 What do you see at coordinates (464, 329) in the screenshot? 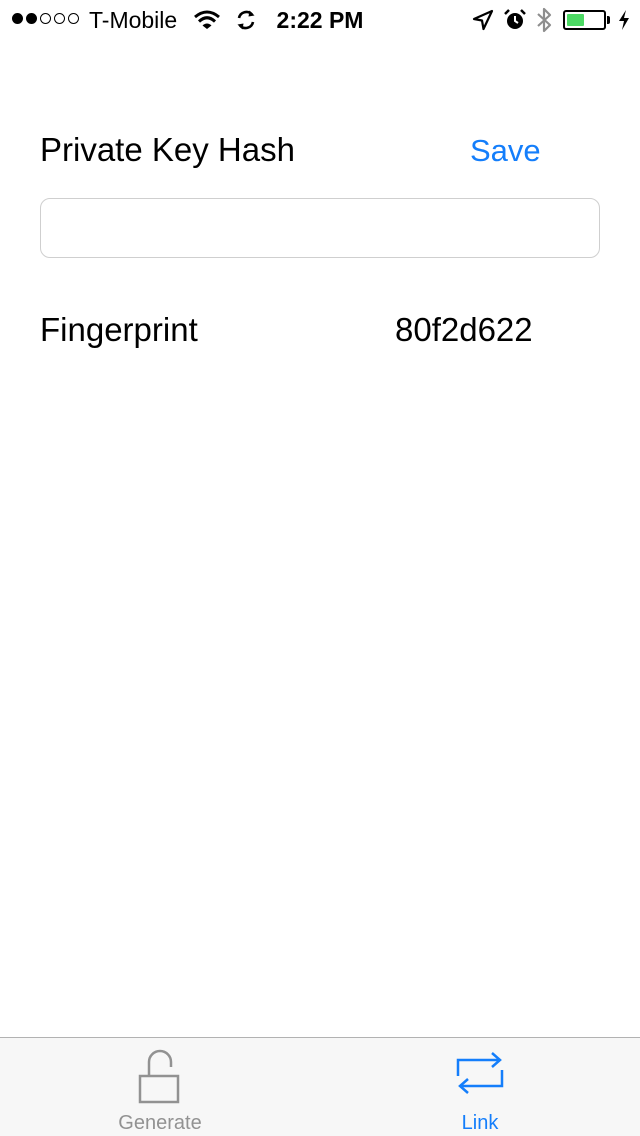
I see `fingerprint-value: 80f2d622` at bounding box center [464, 329].